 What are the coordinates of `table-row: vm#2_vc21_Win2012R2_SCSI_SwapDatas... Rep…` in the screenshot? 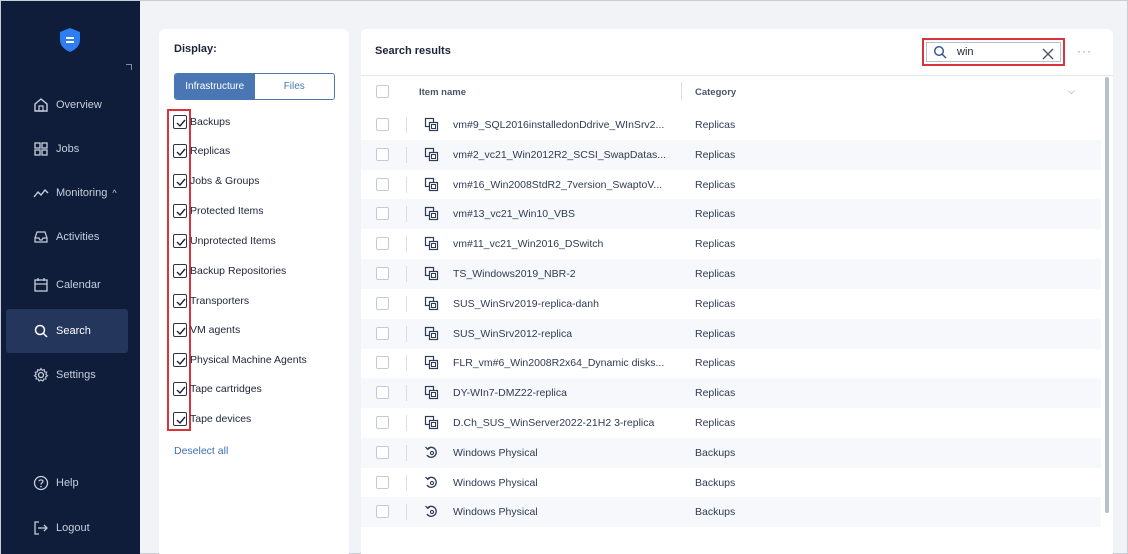 It's located at (731, 154).